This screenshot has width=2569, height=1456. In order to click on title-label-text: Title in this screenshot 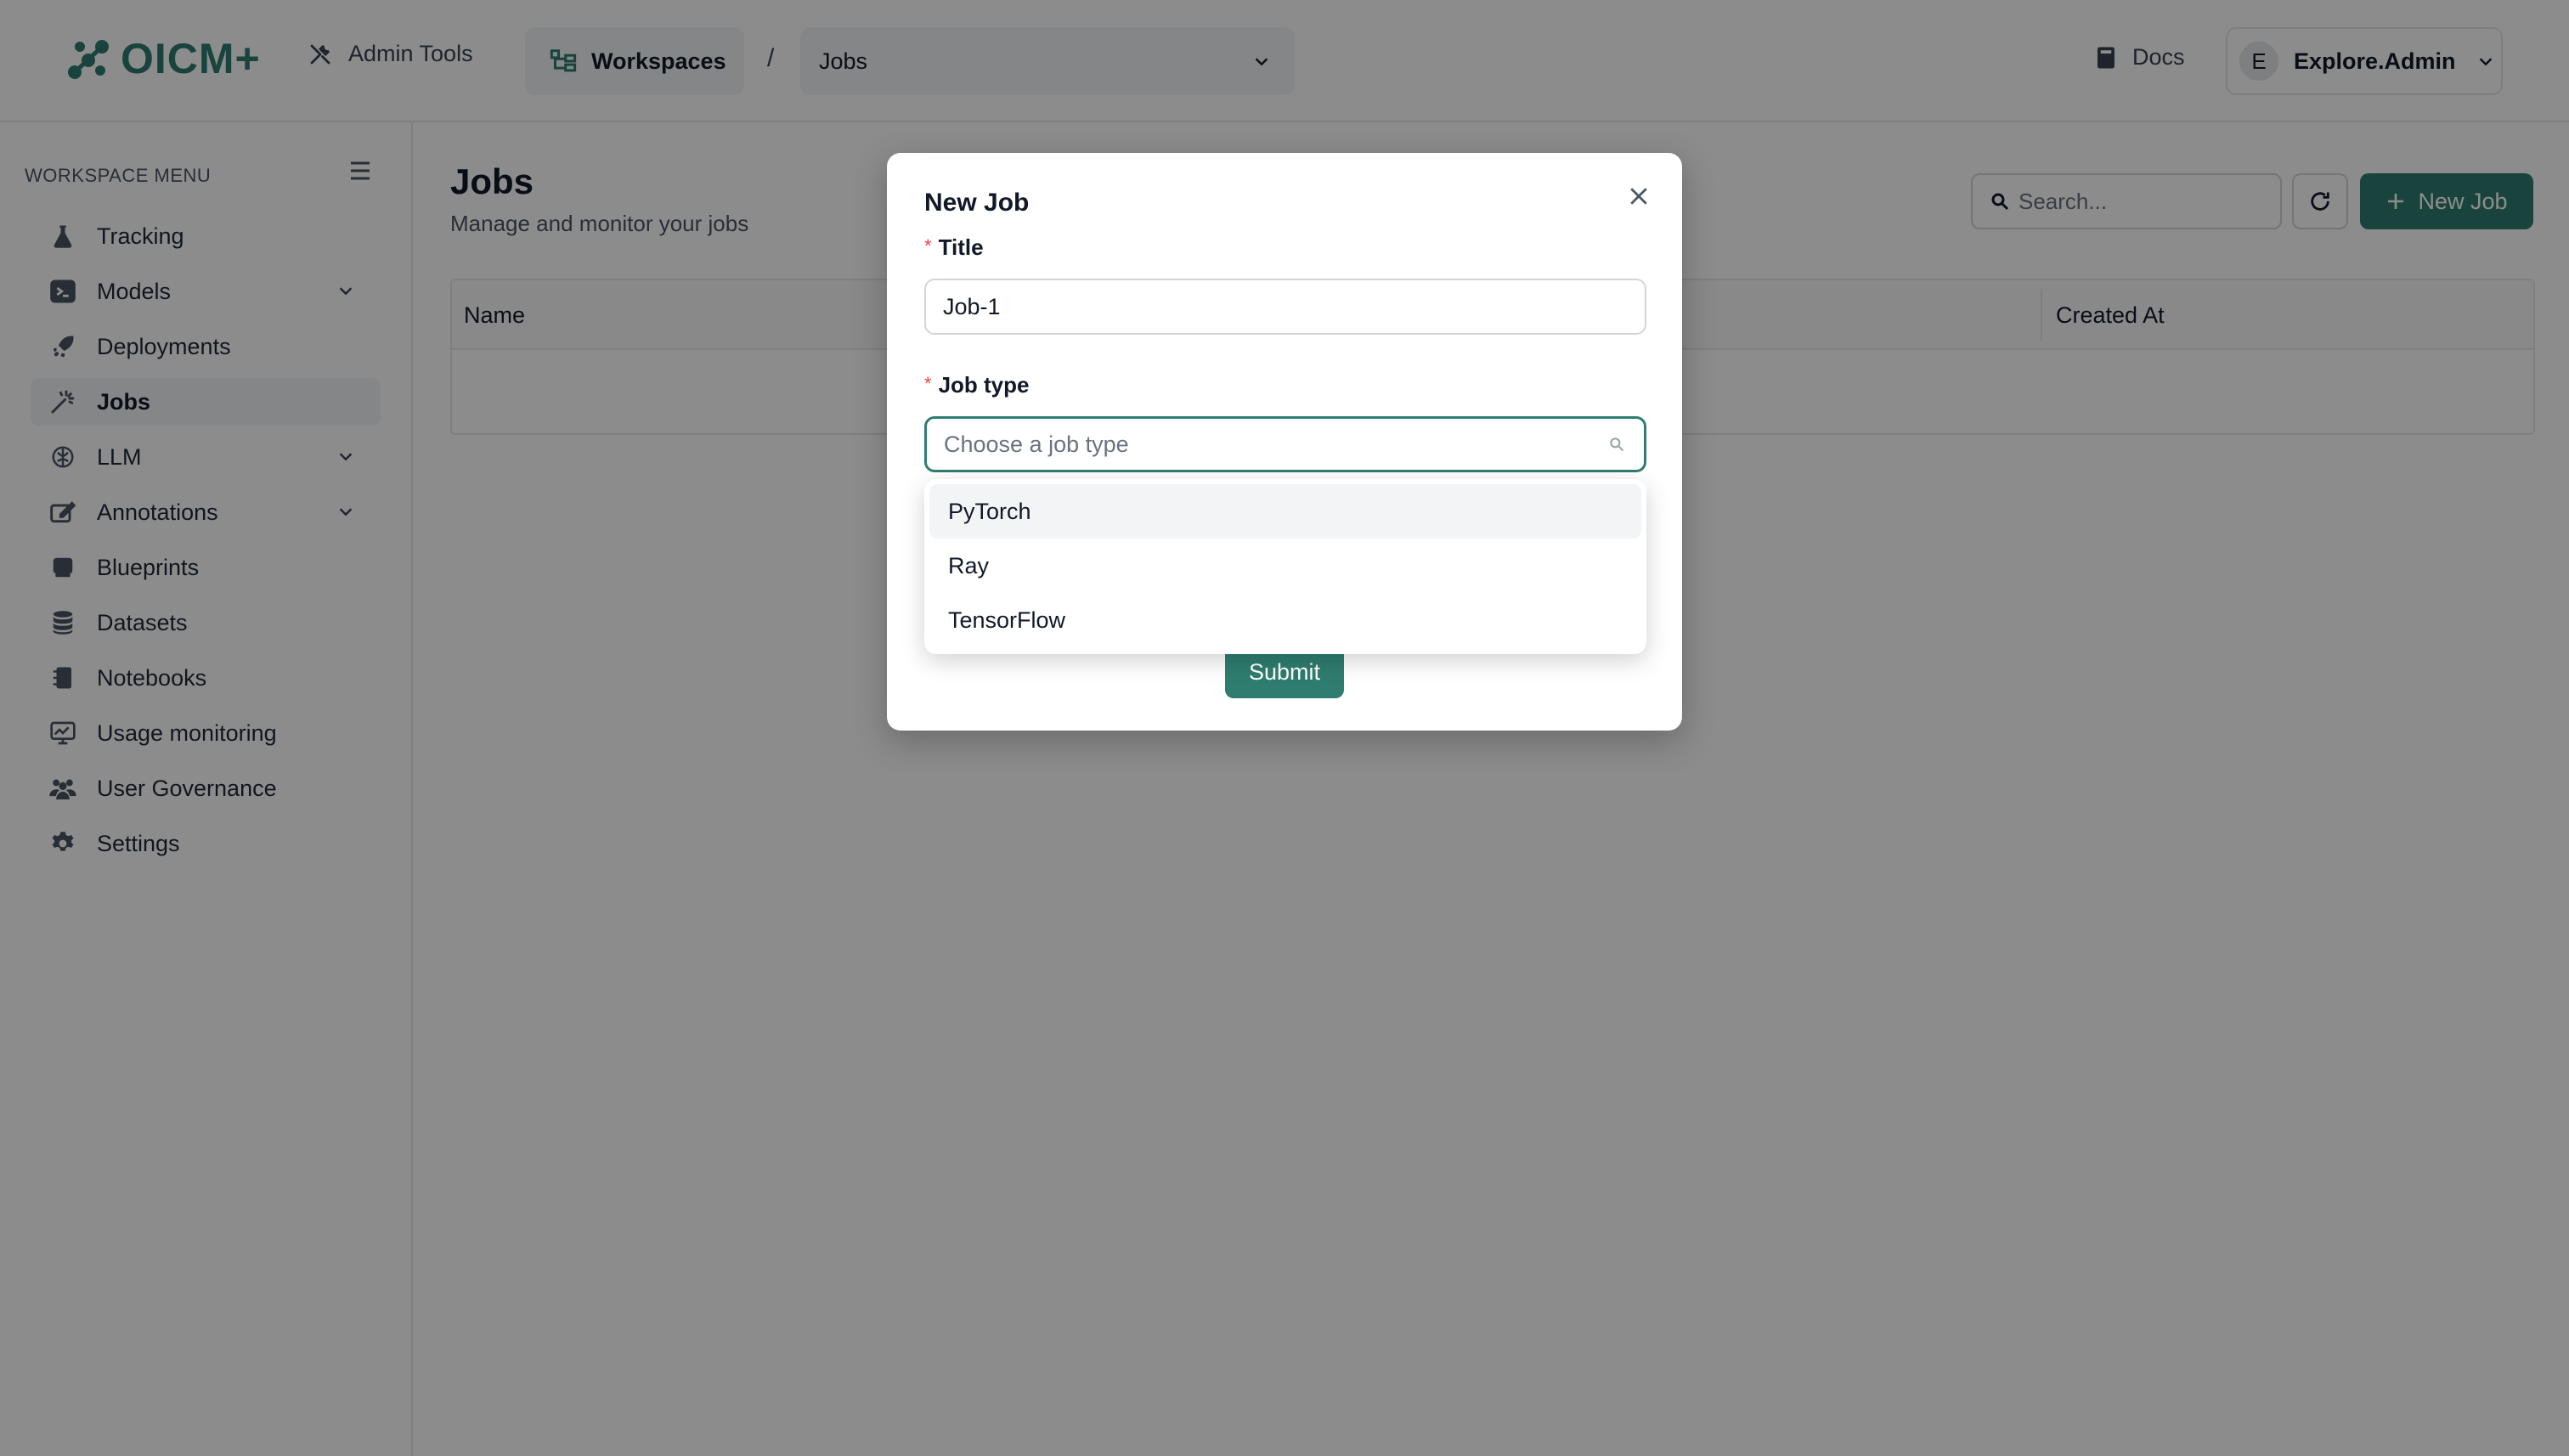, I will do `click(961, 247)`.